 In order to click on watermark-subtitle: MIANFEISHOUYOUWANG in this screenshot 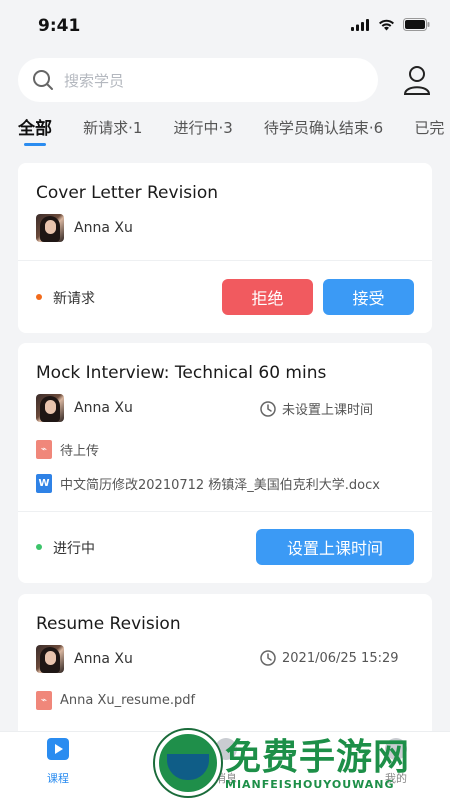, I will do `click(310, 784)`.